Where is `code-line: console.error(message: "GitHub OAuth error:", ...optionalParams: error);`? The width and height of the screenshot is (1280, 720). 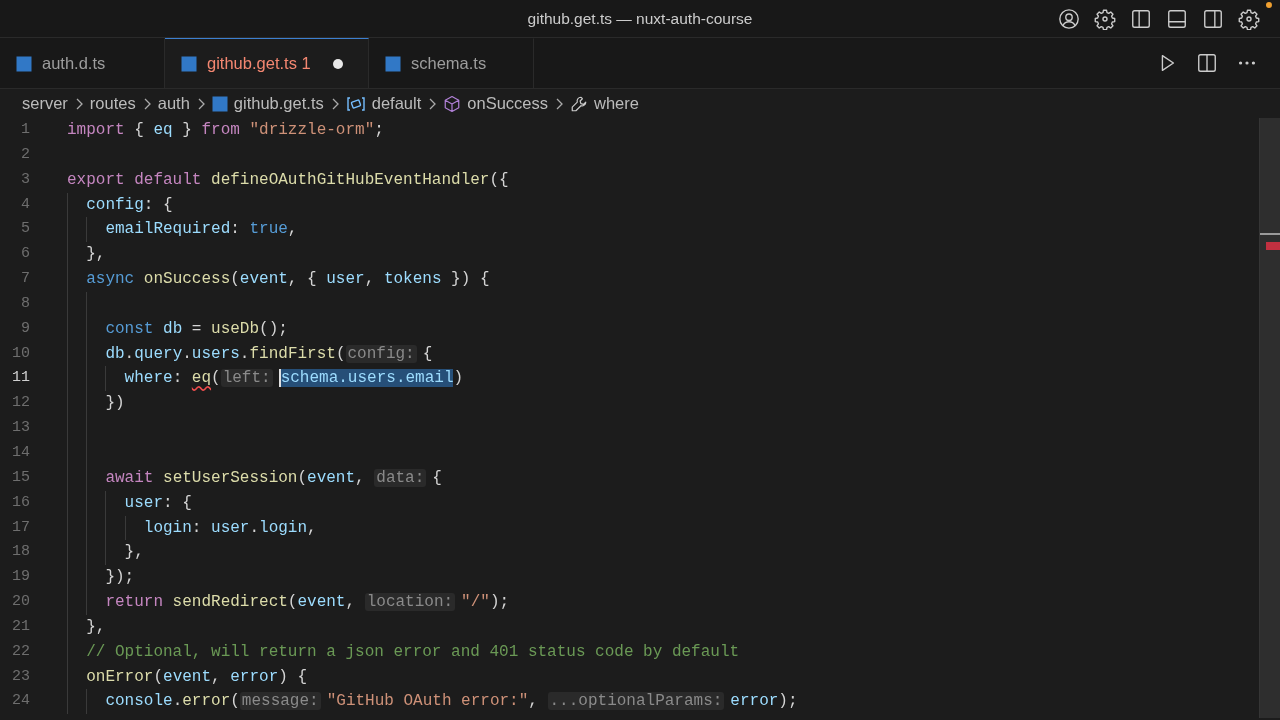 code-line: console.error(message: "GitHub OAuth error:", ...optionalParams: error); is located at coordinates (451, 702).